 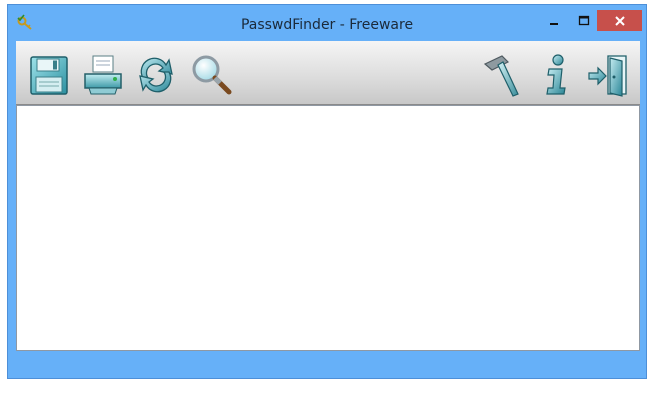 I want to click on minimize-button, so click(x=554, y=21).